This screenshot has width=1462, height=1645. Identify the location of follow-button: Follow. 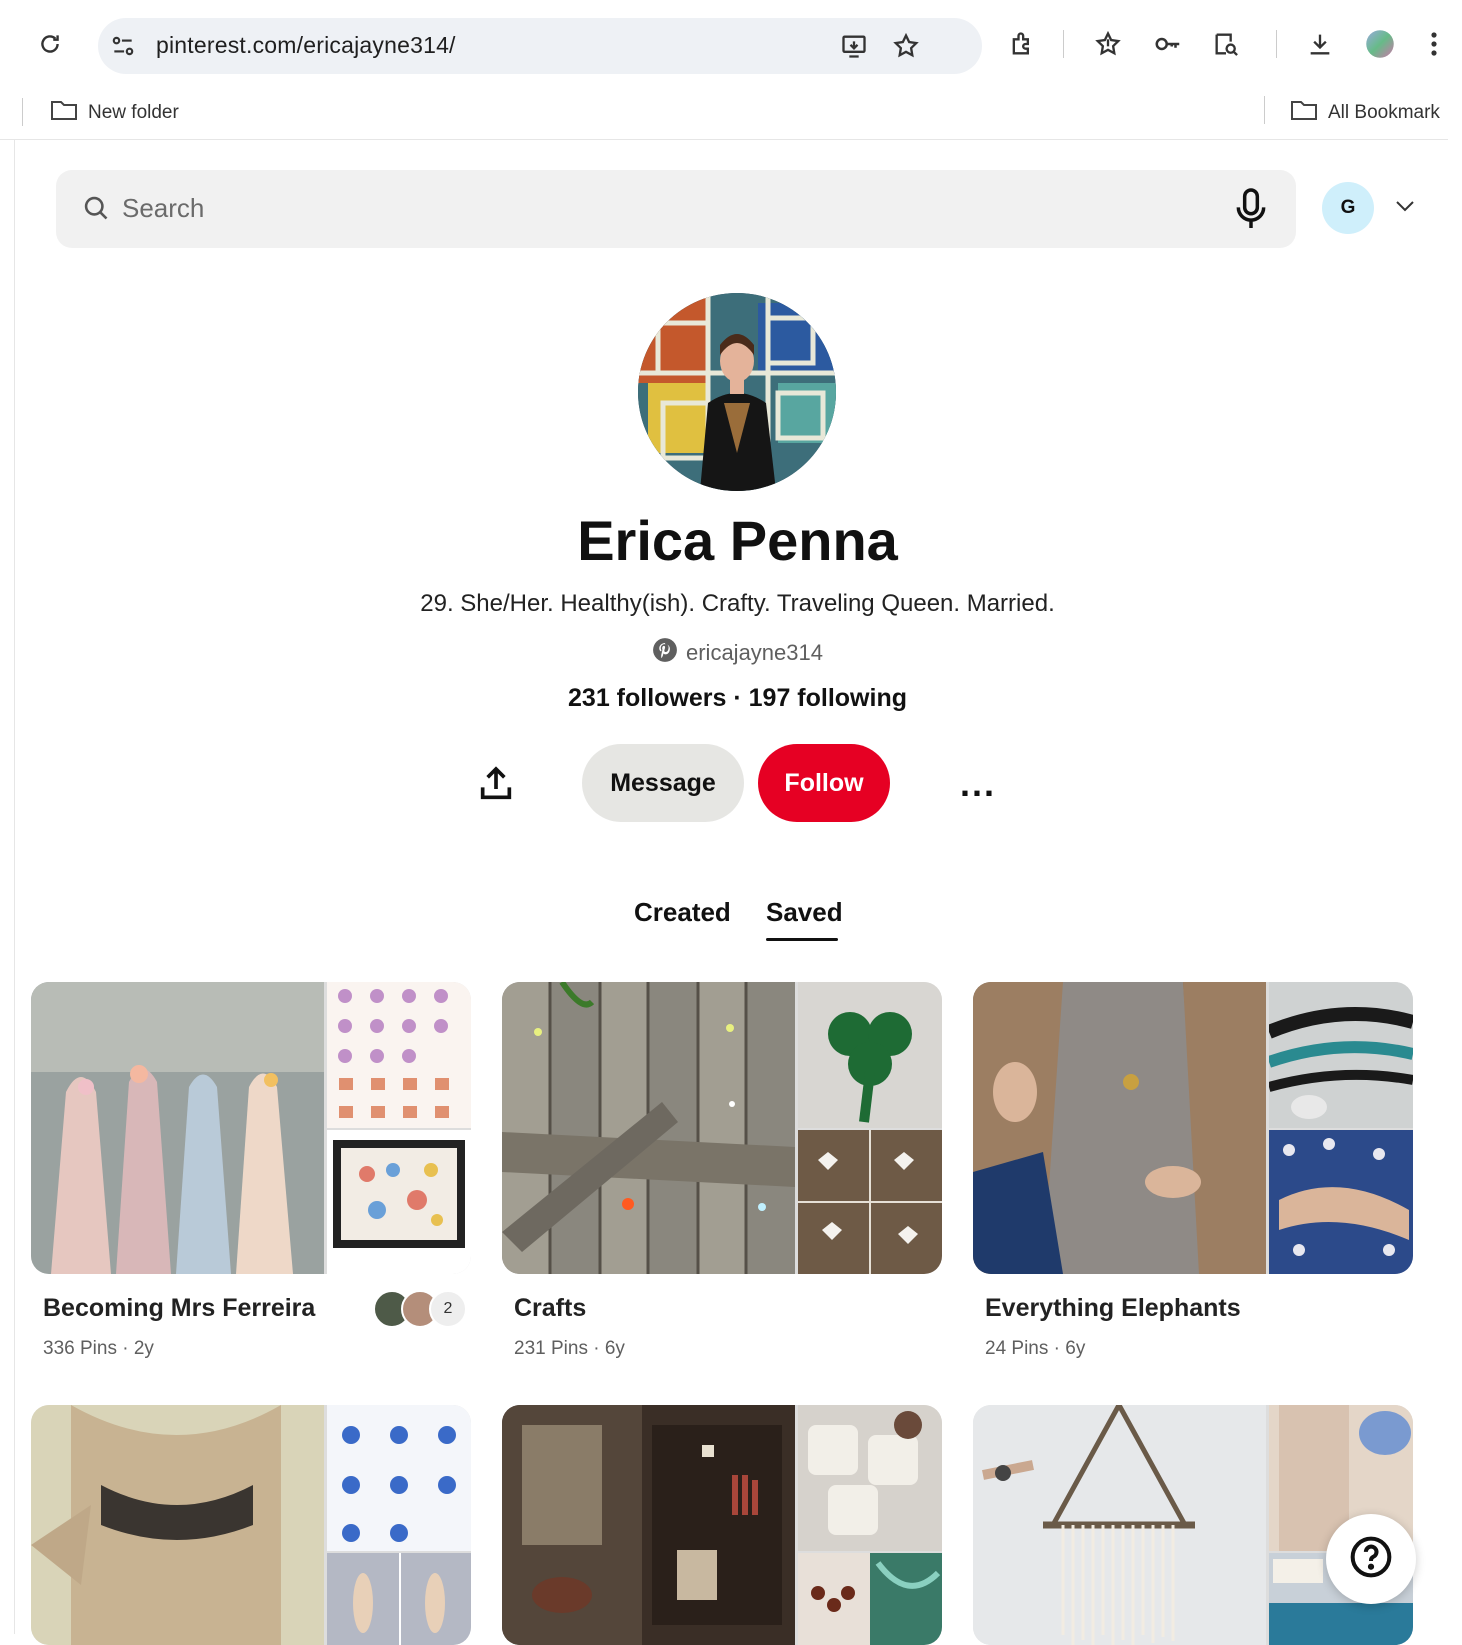
(824, 783).